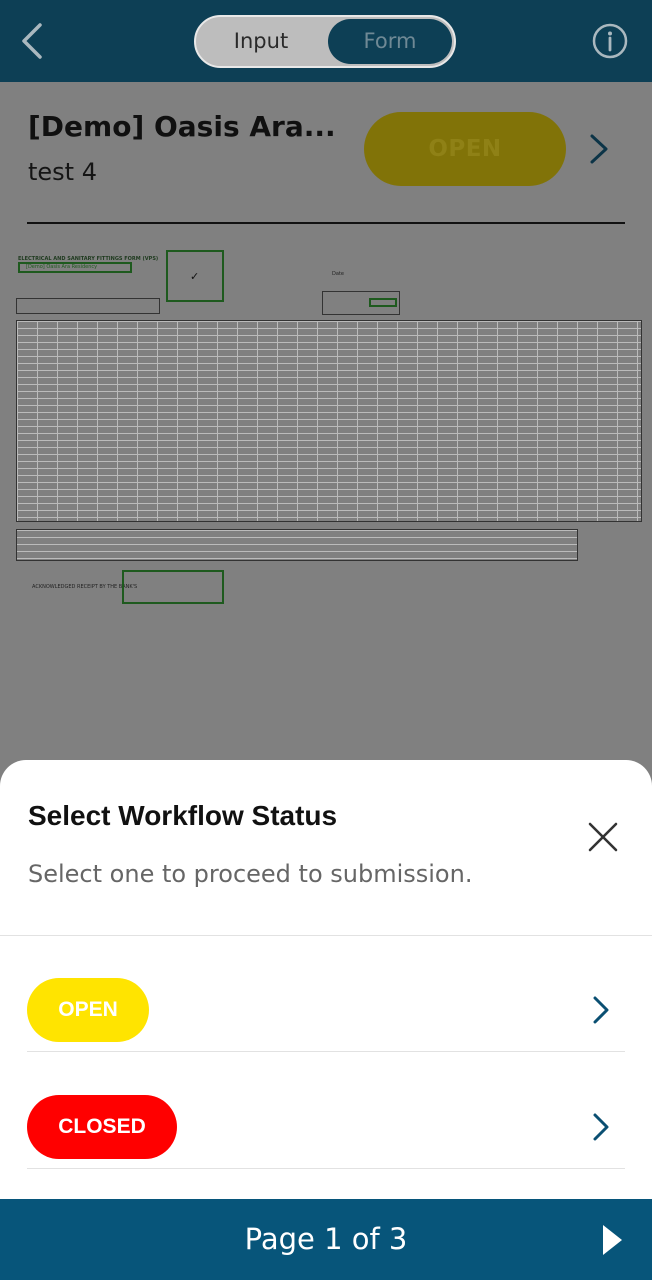 This screenshot has height=1280, width=652. What do you see at coordinates (62, 172) in the screenshot?
I see `form-subtitle: test 4` at bounding box center [62, 172].